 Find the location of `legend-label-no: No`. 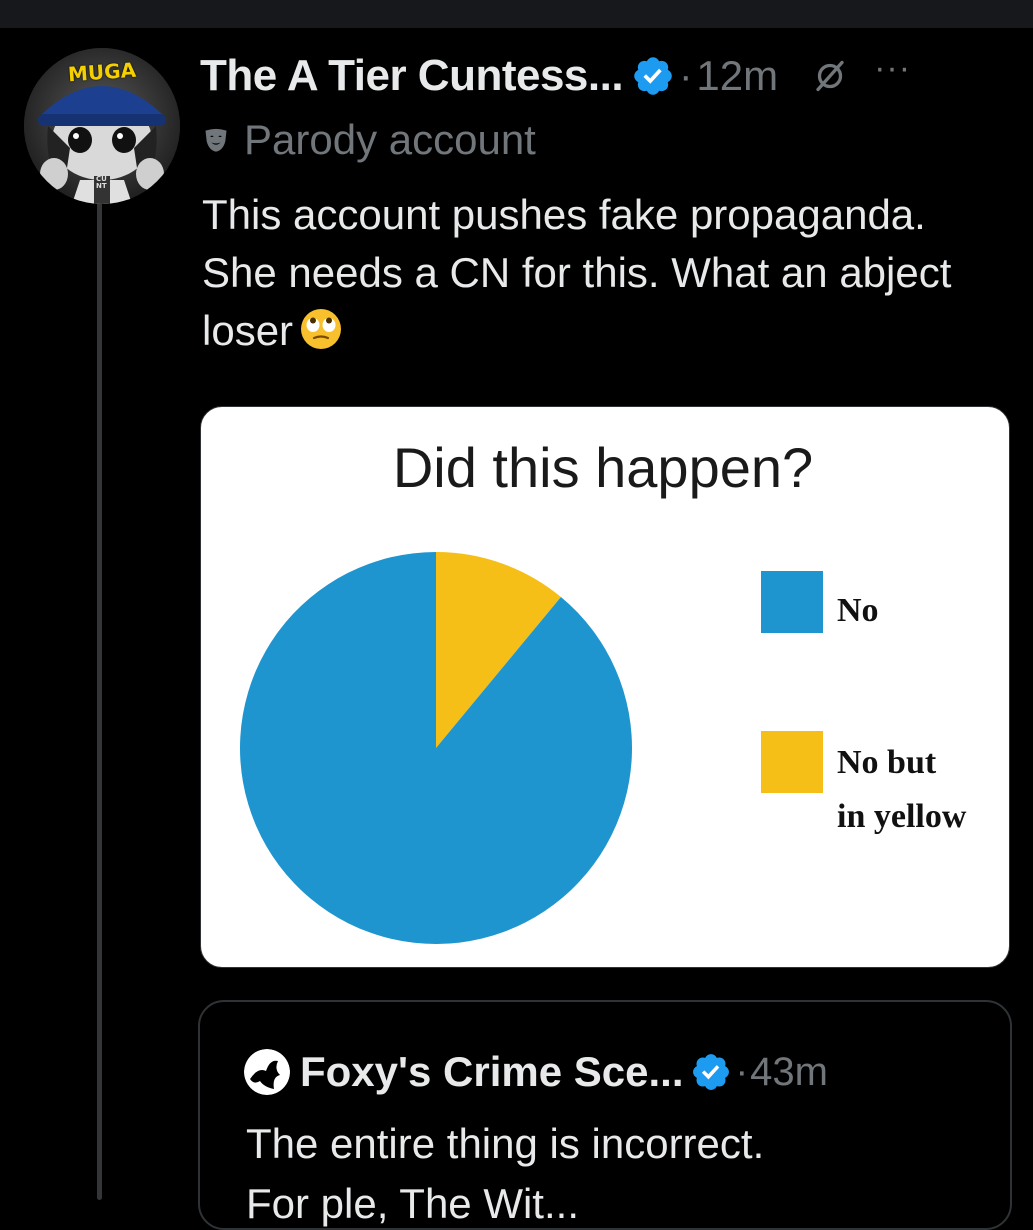

legend-label-no: No is located at coordinates (858, 610).